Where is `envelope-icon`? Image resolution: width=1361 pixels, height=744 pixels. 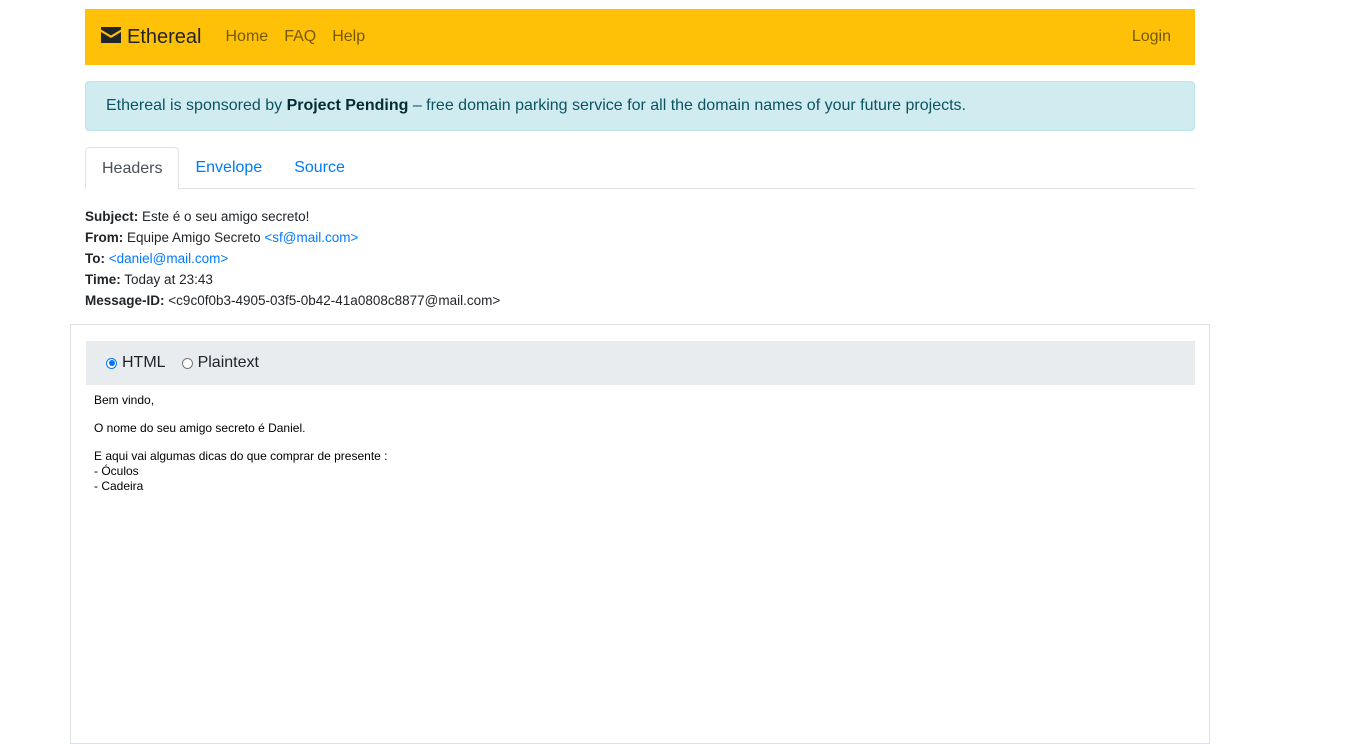 envelope-icon is located at coordinates (114, 37).